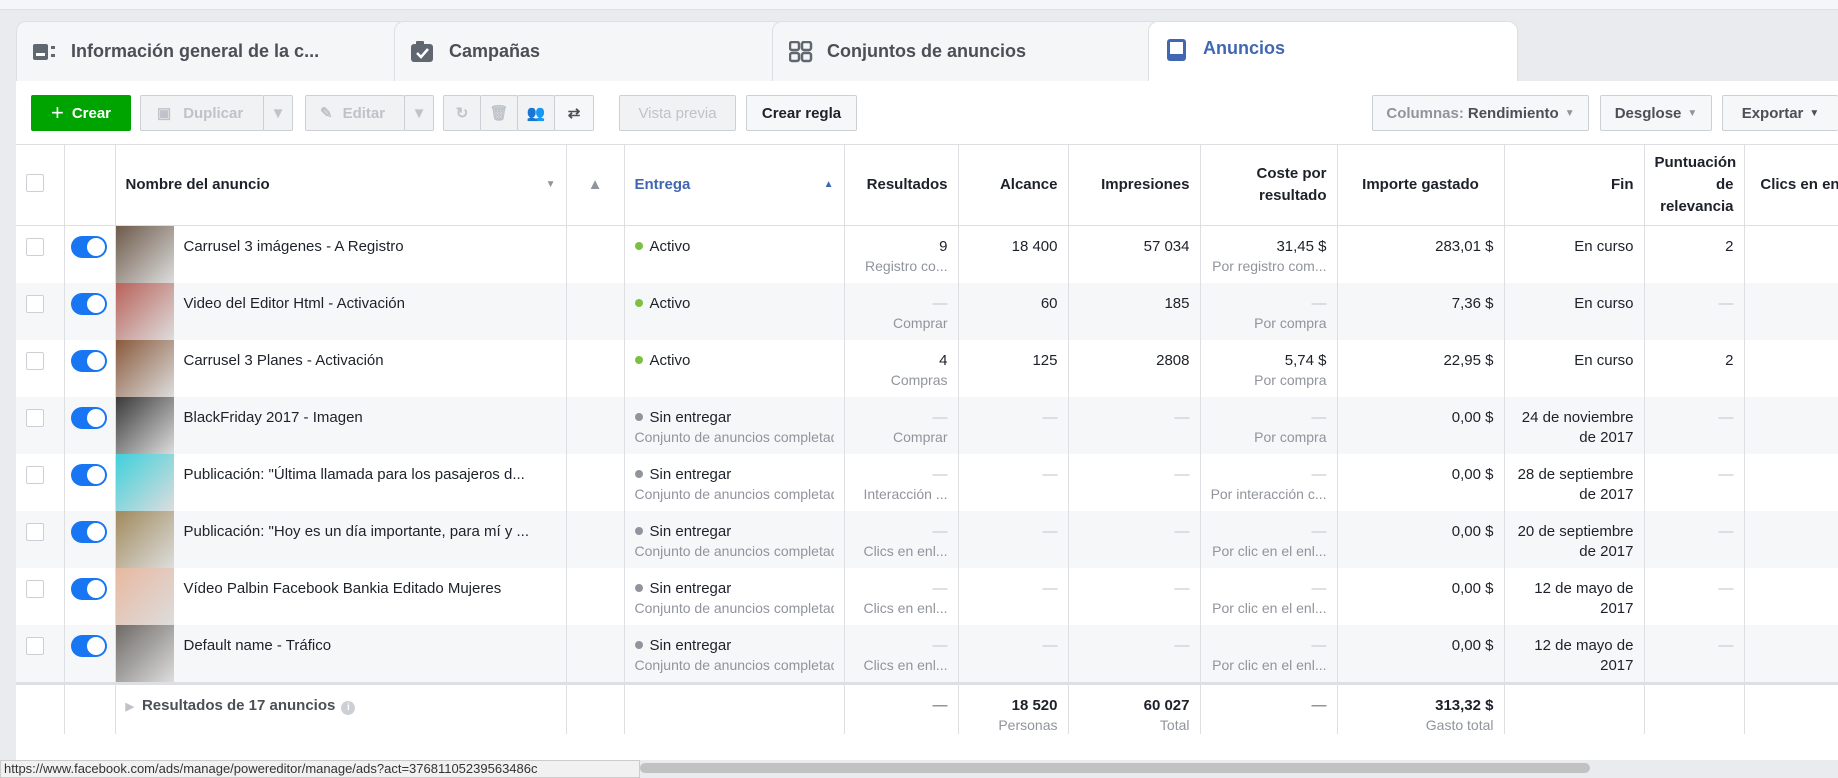  I want to click on edit-dropdown: ▼, so click(419, 113).